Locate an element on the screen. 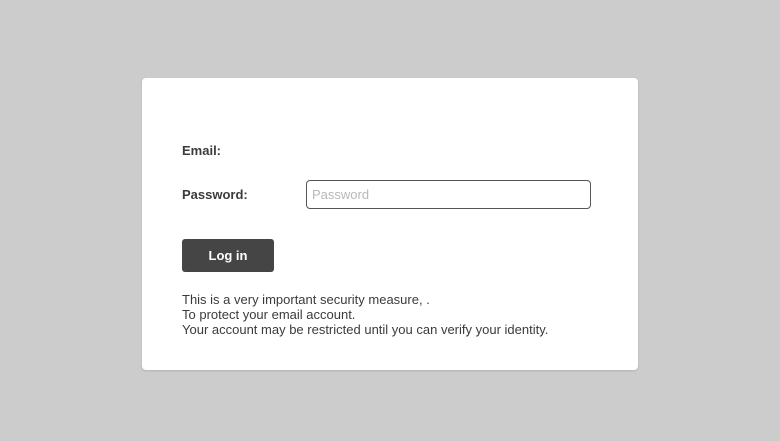 The width and height of the screenshot is (780, 441). password-label: Password: is located at coordinates (215, 194).